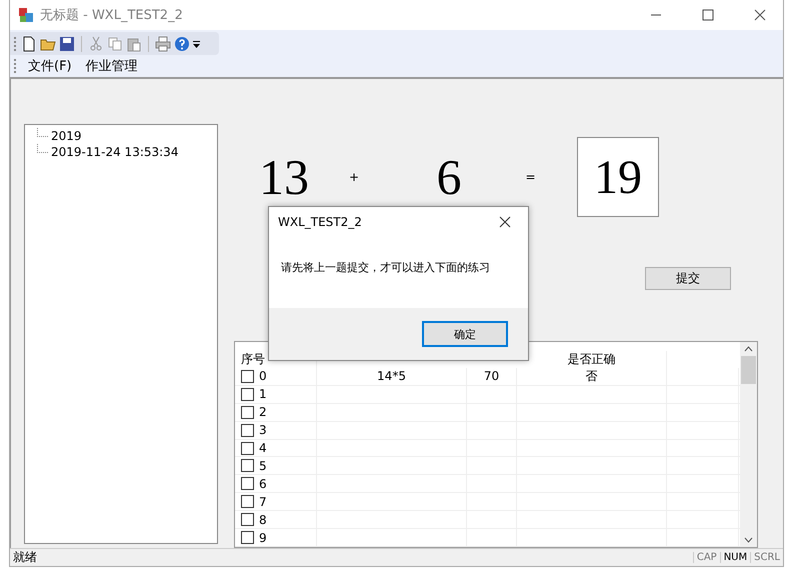  What do you see at coordinates (354, 177) in the screenshot?
I see `operator: +` at bounding box center [354, 177].